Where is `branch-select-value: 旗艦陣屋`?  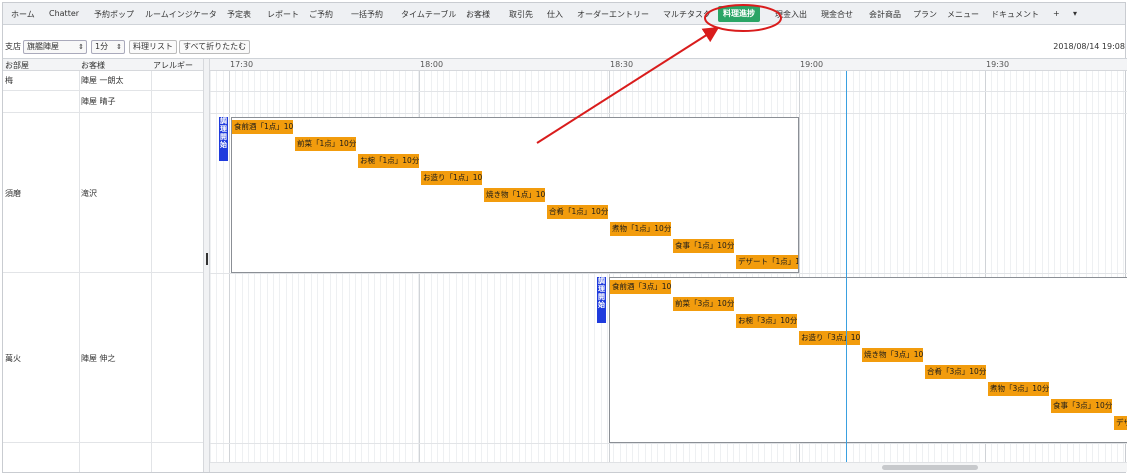 branch-select-value: 旗艦陣屋 is located at coordinates (43, 46).